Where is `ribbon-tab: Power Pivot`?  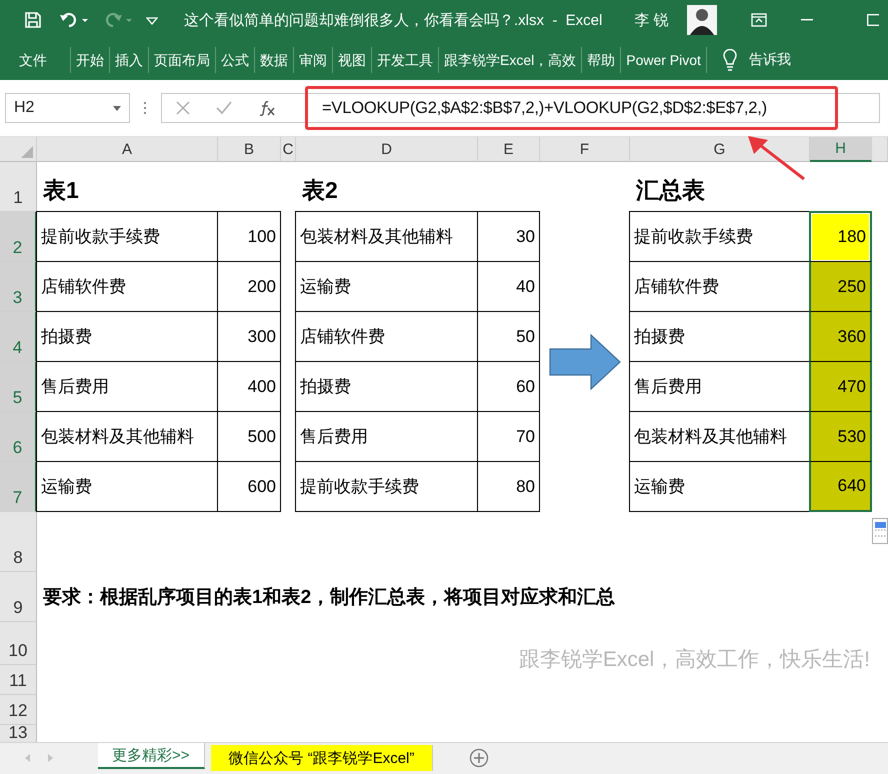 ribbon-tab: Power Pivot is located at coordinates (663, 60).